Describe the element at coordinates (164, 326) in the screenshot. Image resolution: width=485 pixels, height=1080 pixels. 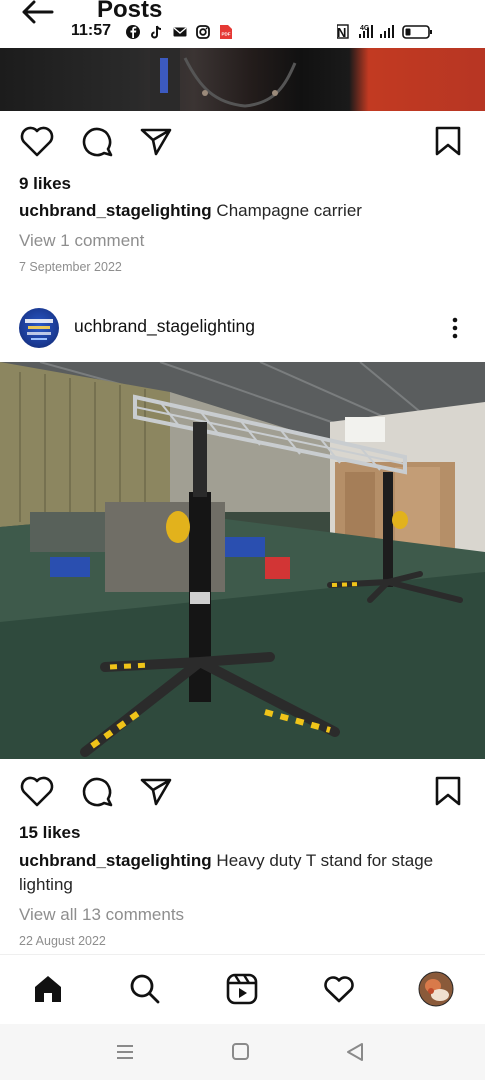
I see `post-username: uchbrand_stagelighting` at that location.